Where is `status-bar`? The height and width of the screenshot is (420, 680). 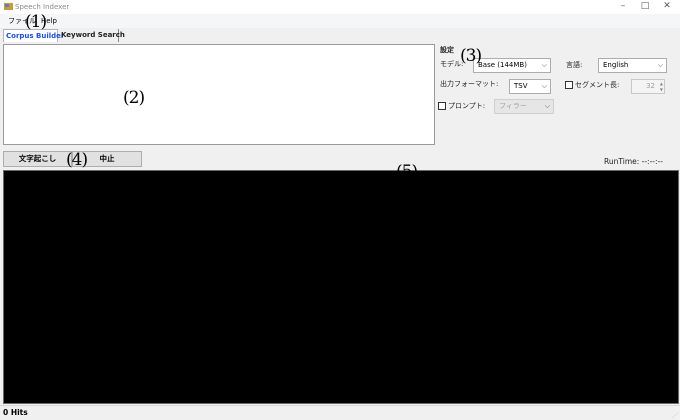
status-bar is located at coordinates (340, 412).